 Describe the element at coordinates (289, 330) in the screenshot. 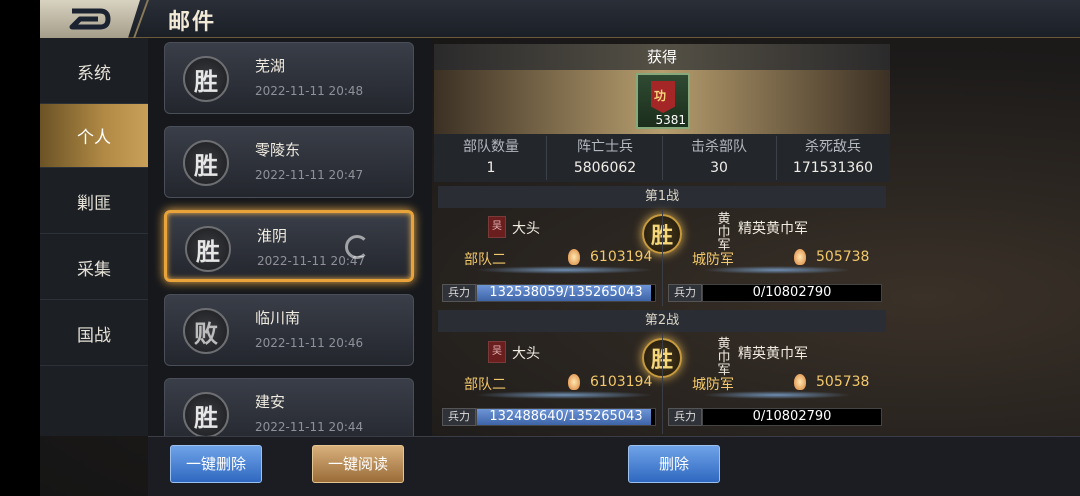

I see `mail-item: 败 临川南 2022-11-11 20:46` at that location.